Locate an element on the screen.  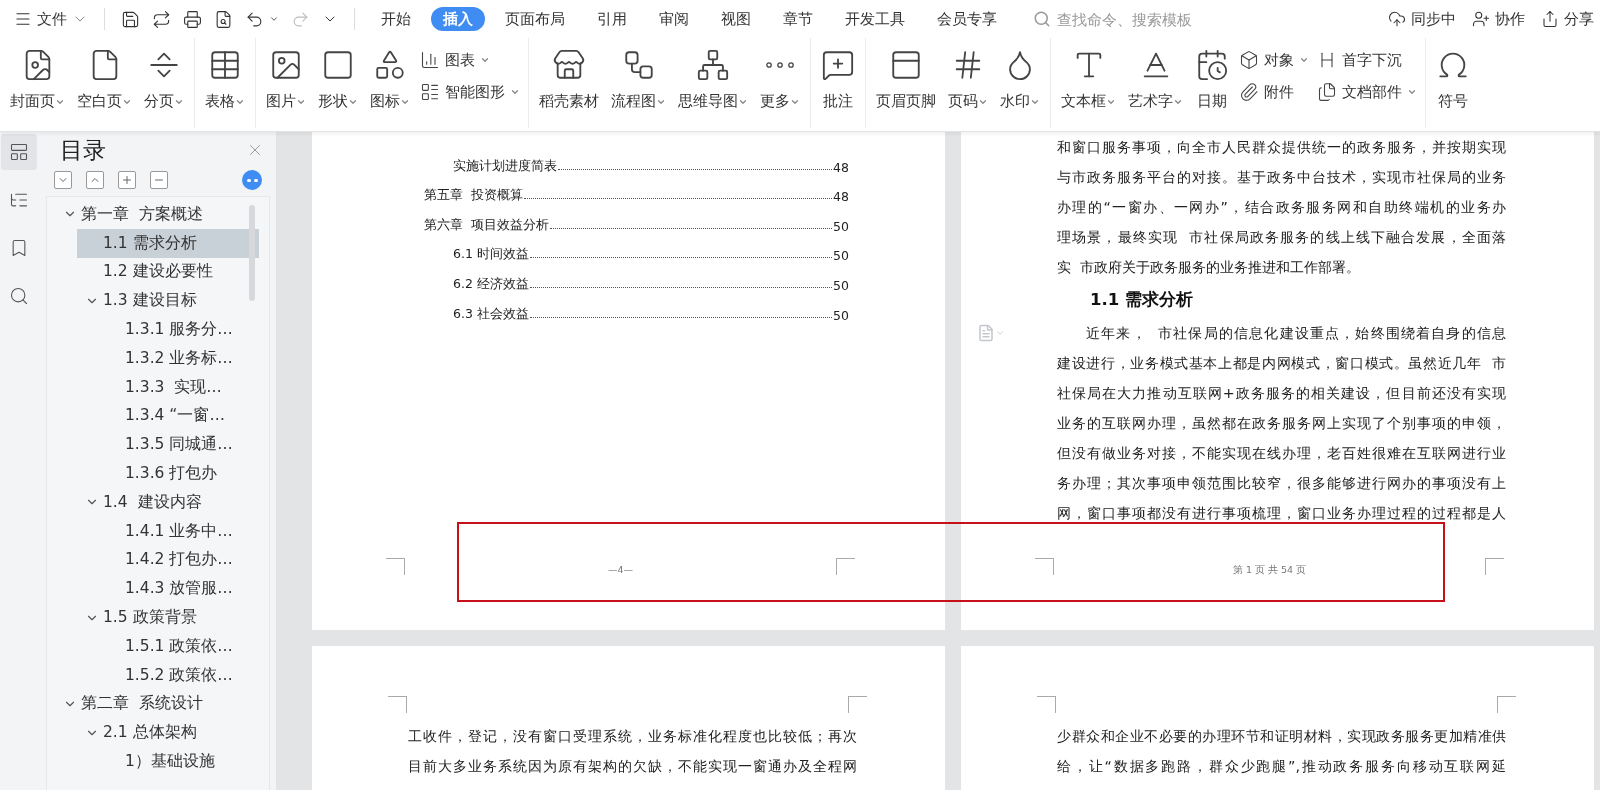
ribbon-button: 空白页 is located at coordinates (104, 76).